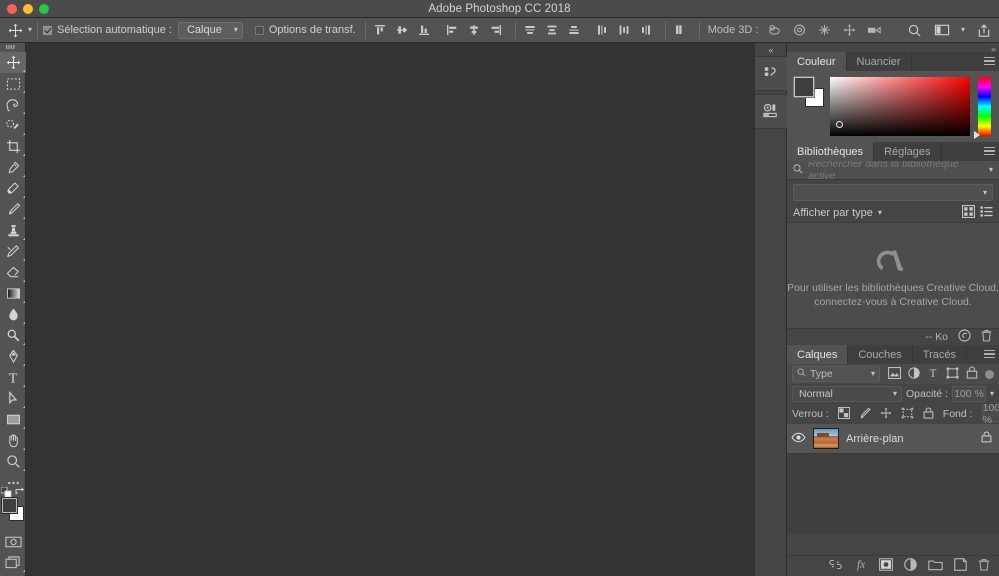 Image resolution: width=999 pixels, height=576 pixels. I want to click on filter-shape-icon, so click(952, 374).